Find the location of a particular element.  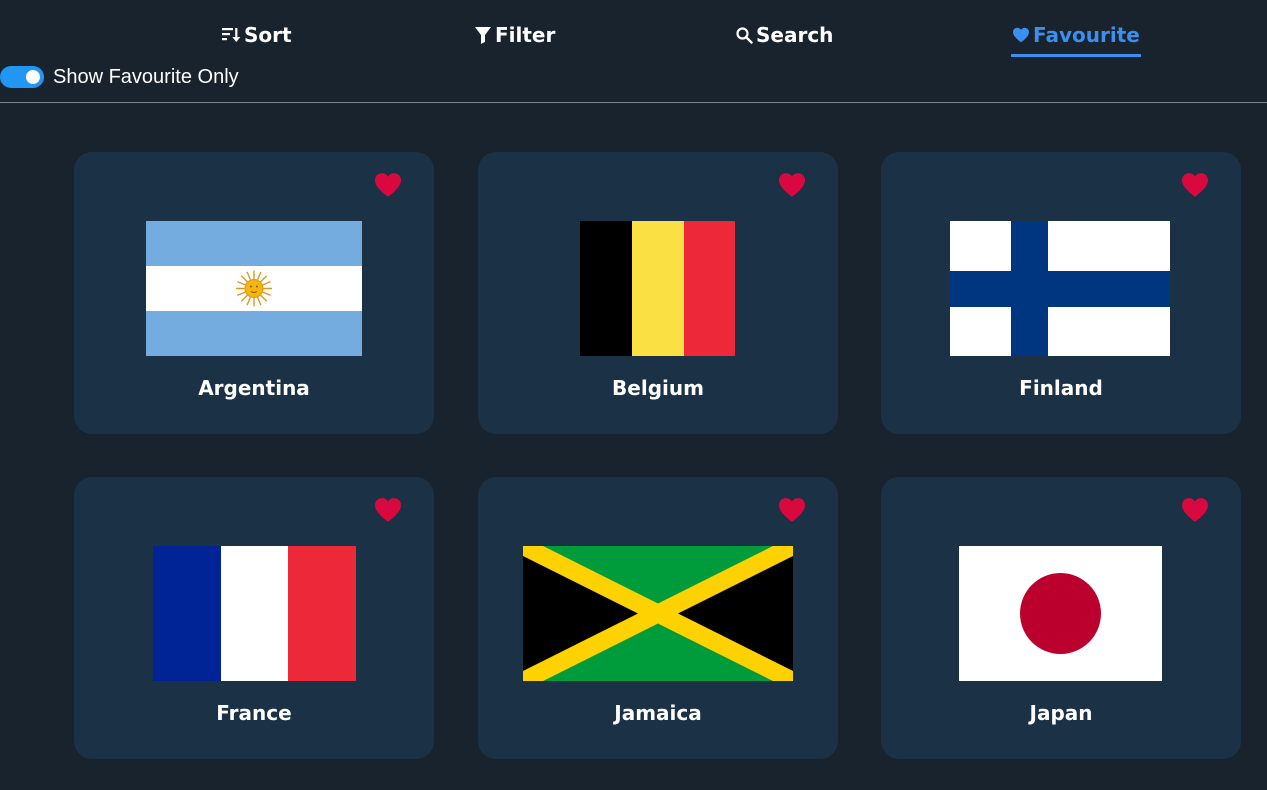

sort-icon is located at coordinates (231, 35).